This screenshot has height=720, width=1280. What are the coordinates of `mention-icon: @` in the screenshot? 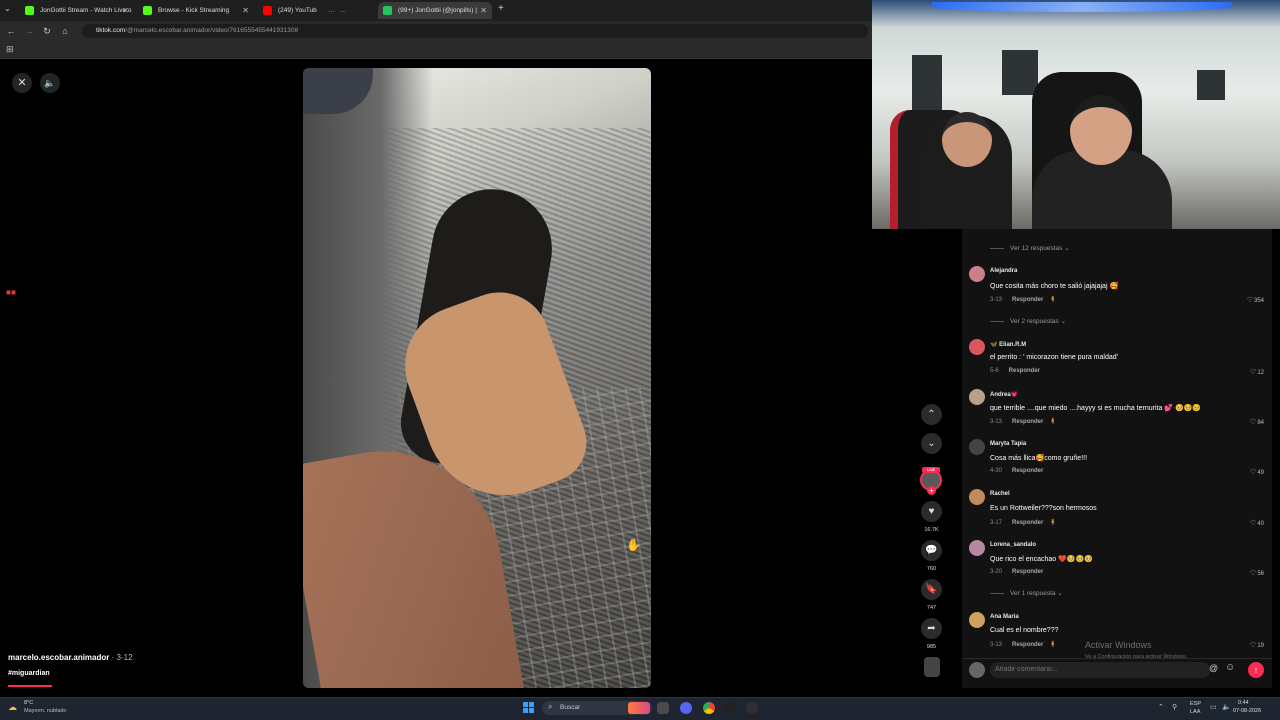 It's located at (1213, 668).